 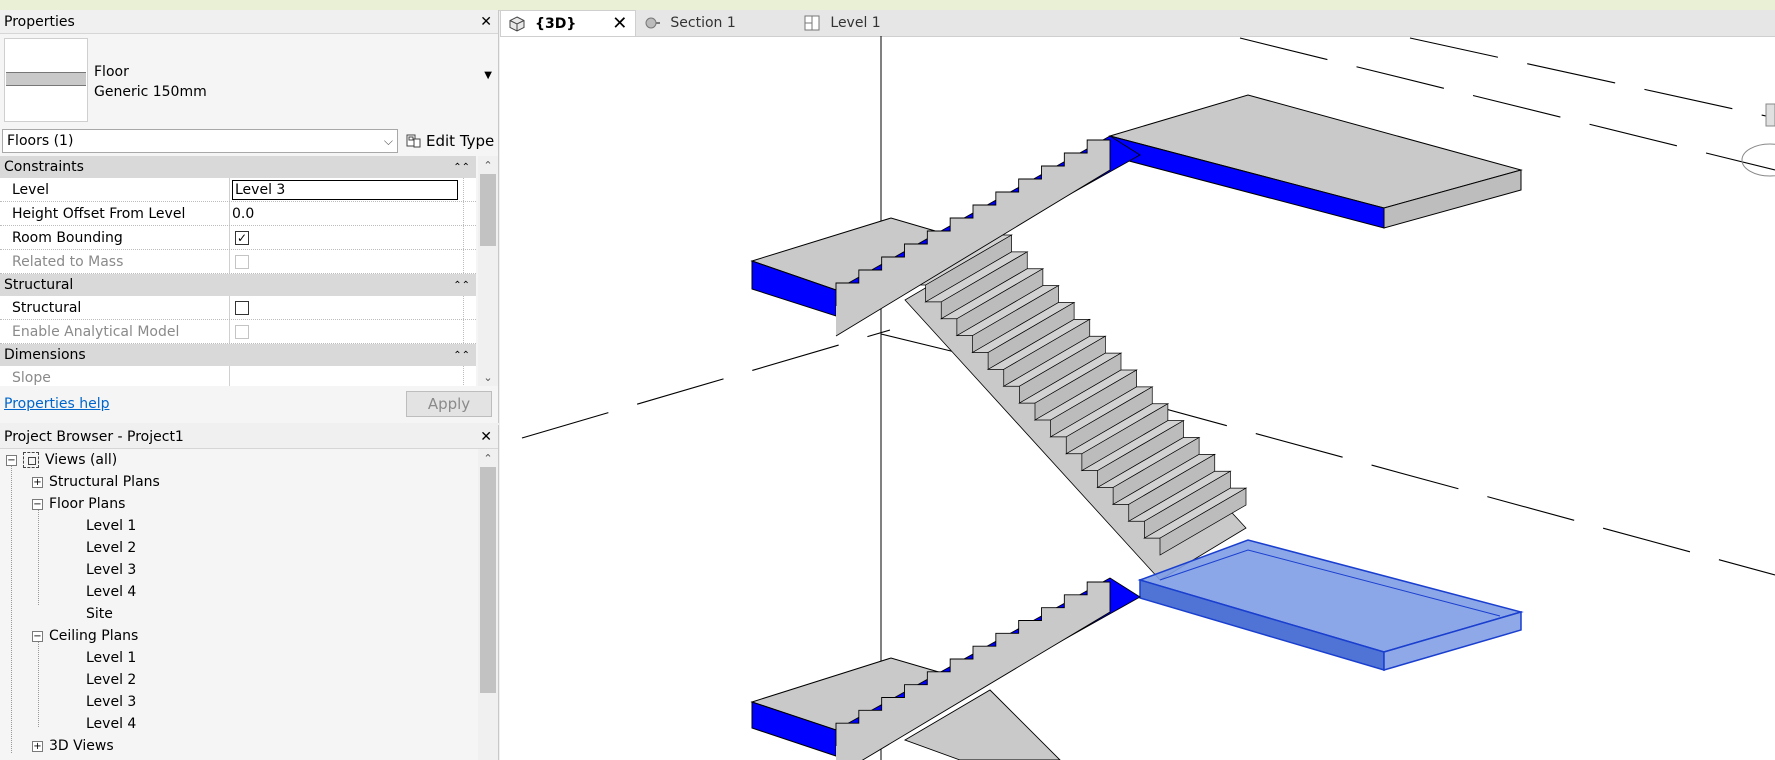 I want to click on element-filter-select: Floors (1) ⌵, so click(x=200, y=141).